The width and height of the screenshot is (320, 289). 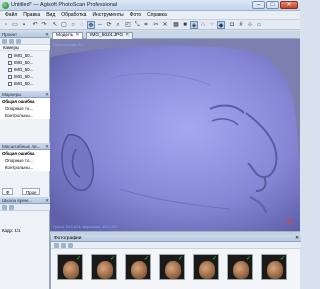 I want to click on photos-toolbar, so click(x=176, y=245).